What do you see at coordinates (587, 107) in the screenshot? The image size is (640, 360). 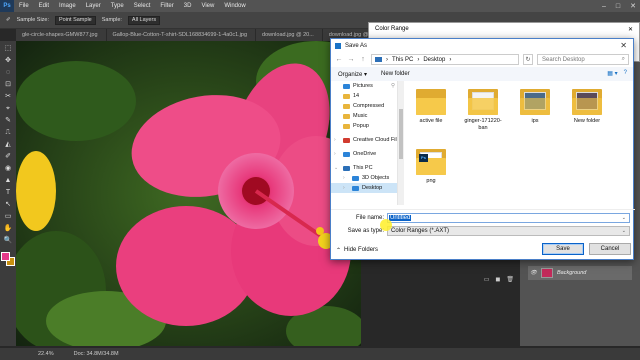 I see `file-item-new-folder: New folder` at bounding box center [587, 107].